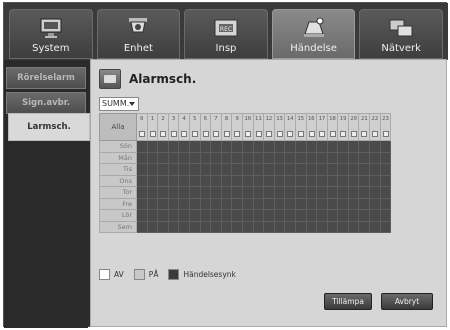 Image resolution: width=450 pixels, height=330 pixels. What do you see at coordinates (142, 127) in the screenshot?
I see `hour-column-header: 0` at bounding box center [142, 127].